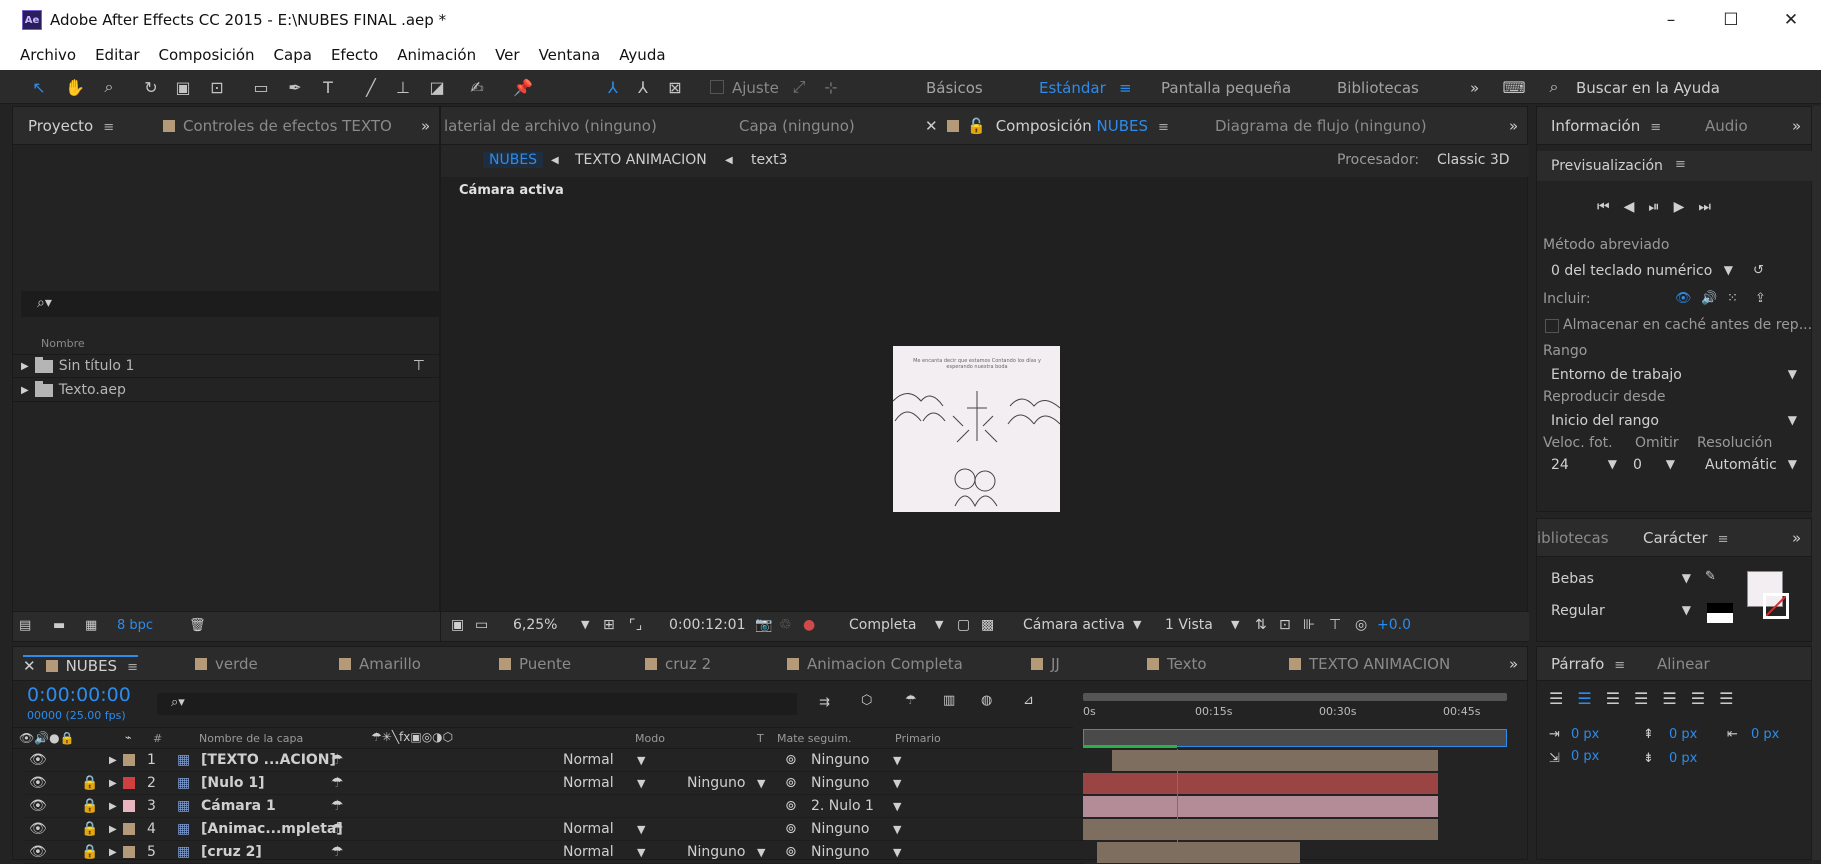 The height and width of the screenshot is (864, 1821). Describe the element at coordinates (328, 87) in the screenshot. I see `text-tool-icon: T` at that location.